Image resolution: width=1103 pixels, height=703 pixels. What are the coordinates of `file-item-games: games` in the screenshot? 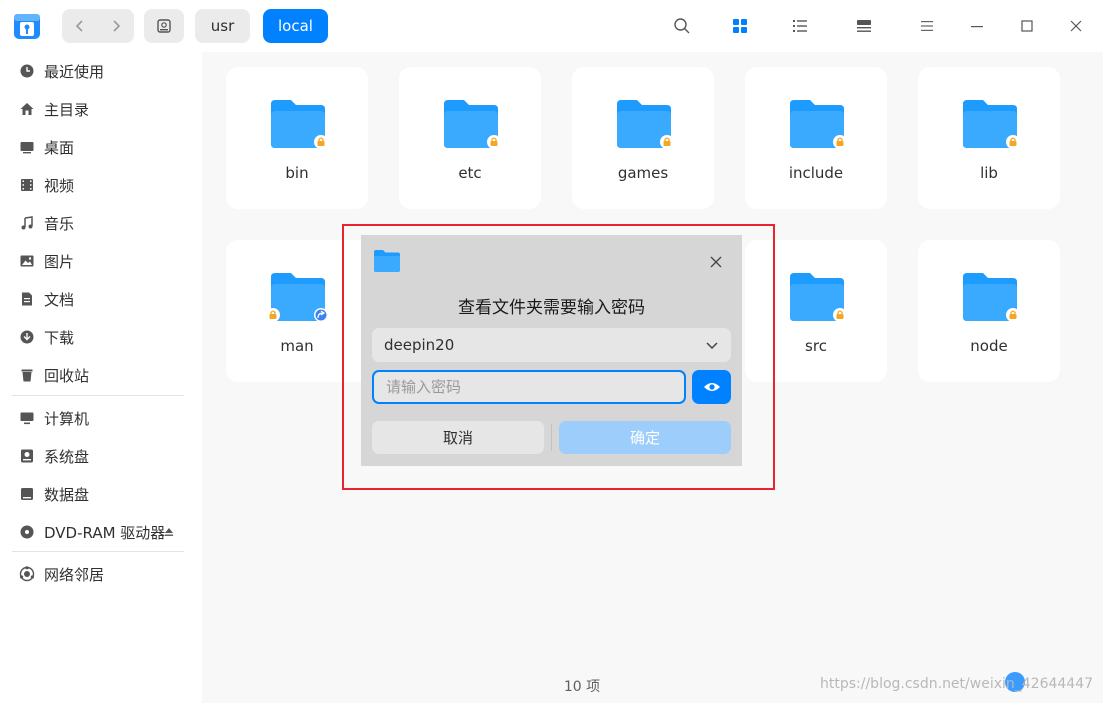 It's located at (643, 138).